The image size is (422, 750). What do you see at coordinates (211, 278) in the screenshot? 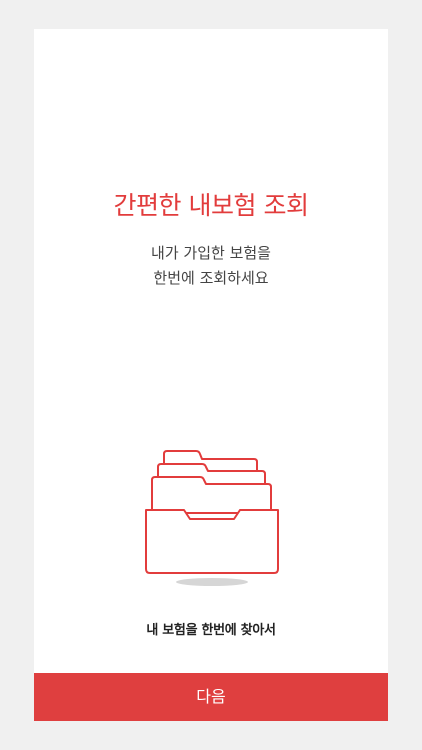
I see `subtitle-line-2: 한번에 조회하세요` at bounding box center [211, 278].